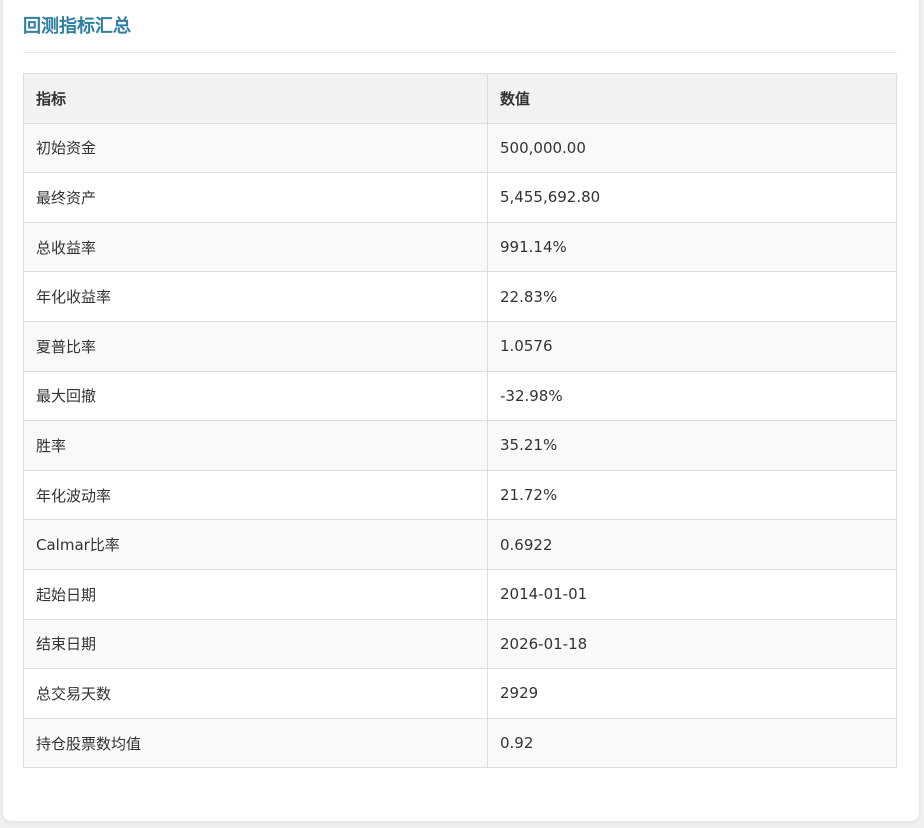 The image size is (924, 828). What do you see at coordinates (255, 346) in the screenshot?
I see `metric-name: 夏普比率` at bounding box center [255, 346].